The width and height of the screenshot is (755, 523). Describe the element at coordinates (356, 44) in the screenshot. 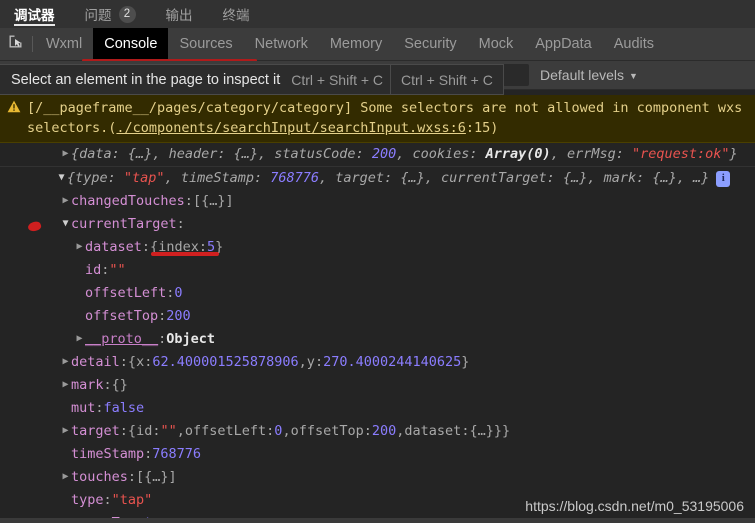

I see `tab-memory: Memory` at that location.